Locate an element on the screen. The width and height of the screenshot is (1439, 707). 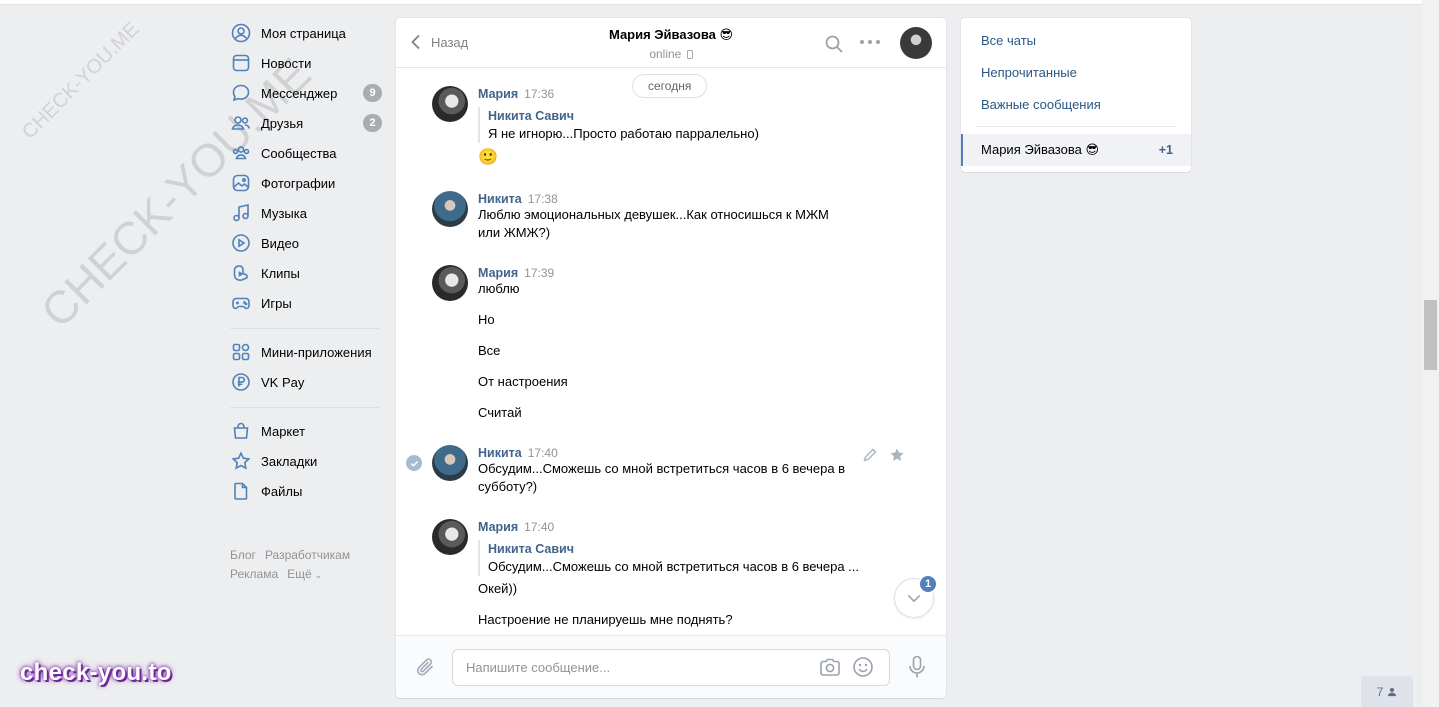
footer-more-link: Ещё ⌄ is located at coordinates (309, 574).